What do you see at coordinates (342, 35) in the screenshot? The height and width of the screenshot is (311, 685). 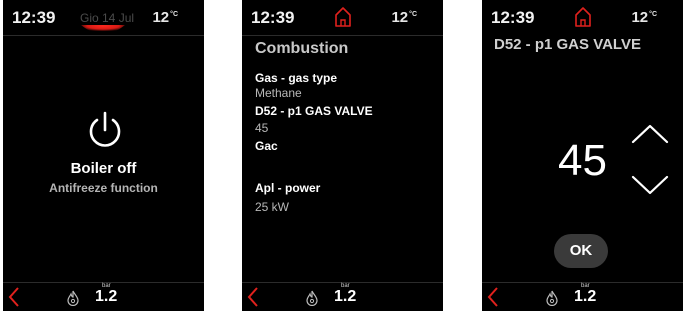 I see `top-divider` at bounding box center [342, 35].